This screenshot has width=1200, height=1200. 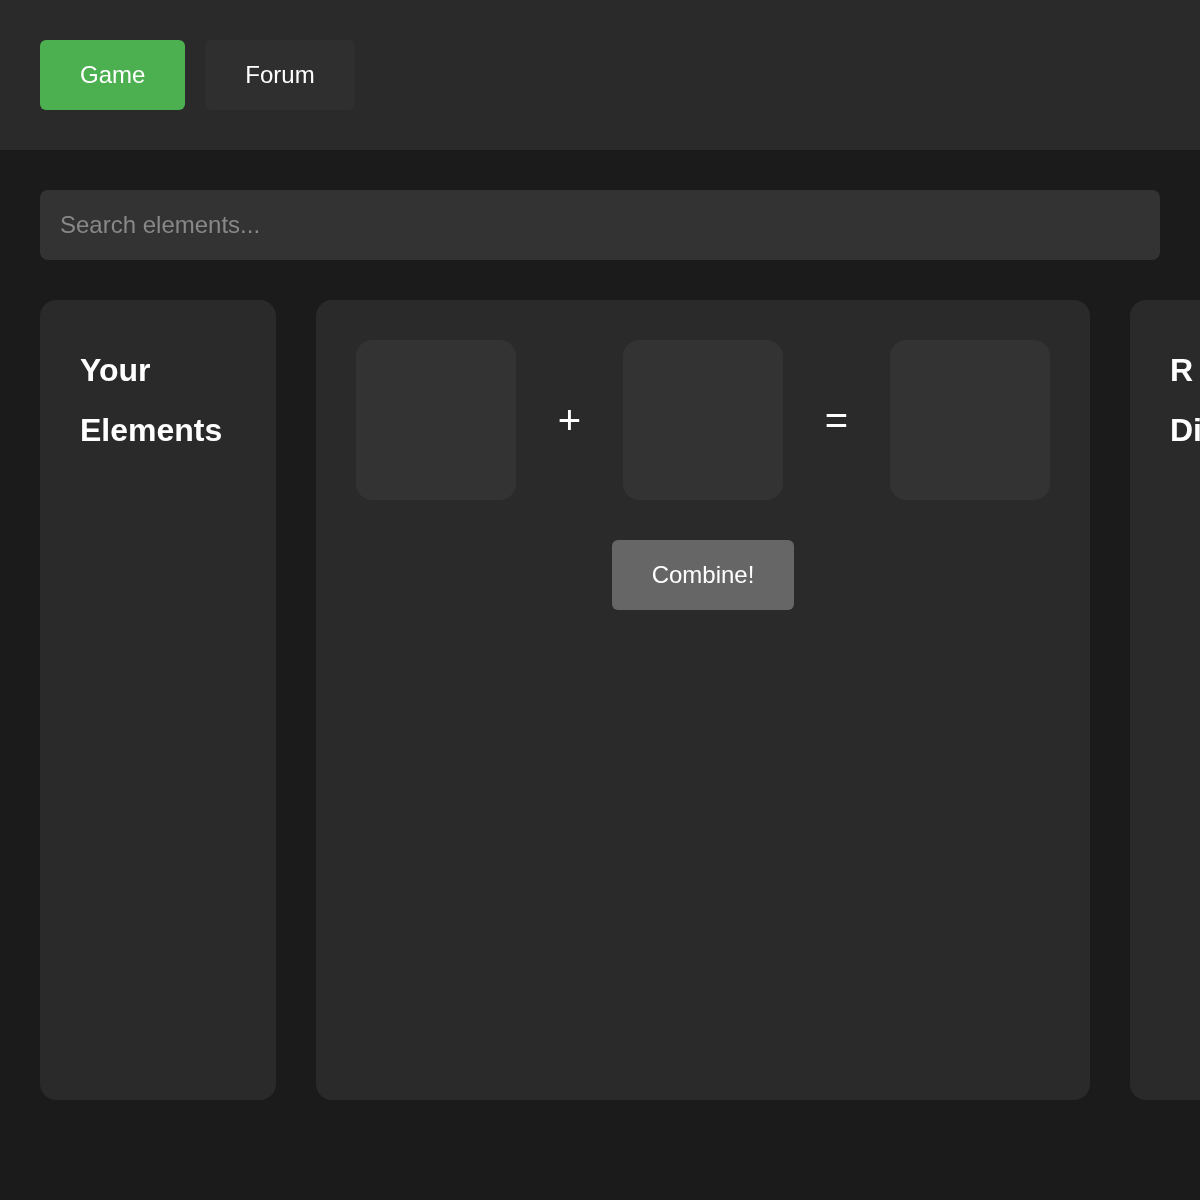 What do you see at coordinates (152, 400) in the screenshot?
I see `panel-title: Your Elements` at bounding box center [152, 400].